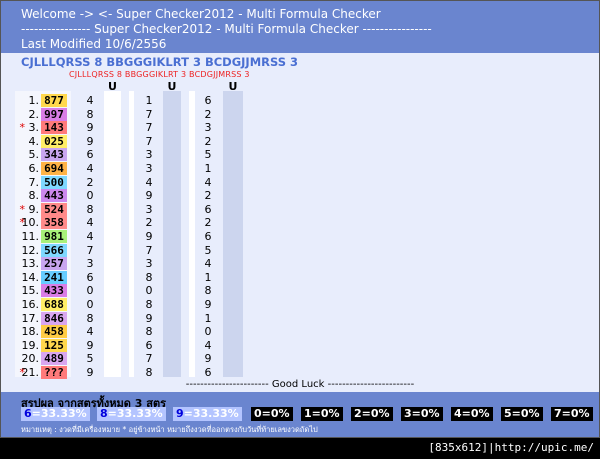 The height and width of the screenshot is (459, 600). What do you see at coordinates (54, 291) in the screenshot?
I see `row-value: 433` at bounding box center [54, 291].